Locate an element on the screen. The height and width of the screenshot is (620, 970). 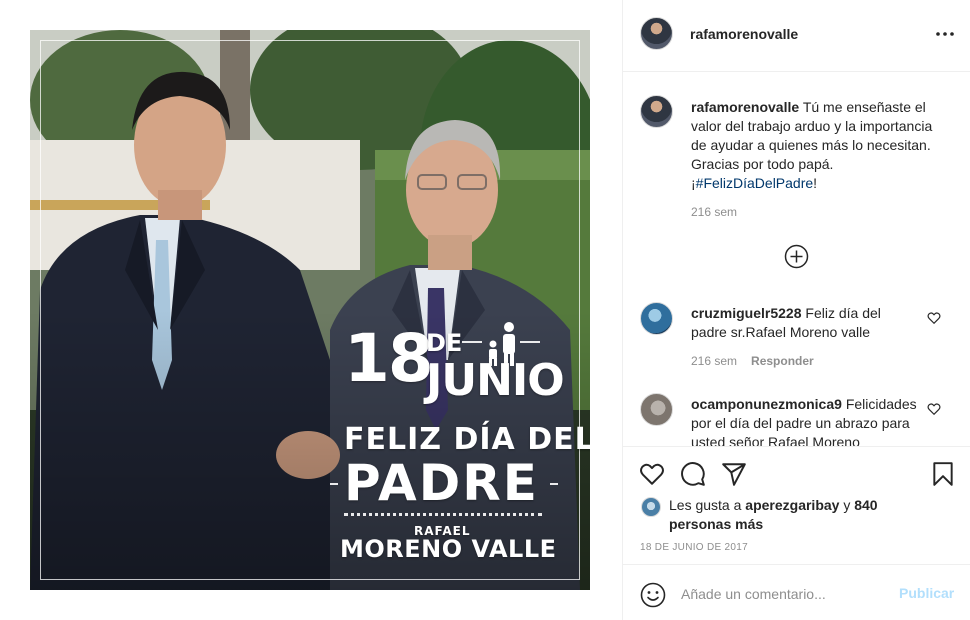
liker-avatar is located at coordinates (651, 507).